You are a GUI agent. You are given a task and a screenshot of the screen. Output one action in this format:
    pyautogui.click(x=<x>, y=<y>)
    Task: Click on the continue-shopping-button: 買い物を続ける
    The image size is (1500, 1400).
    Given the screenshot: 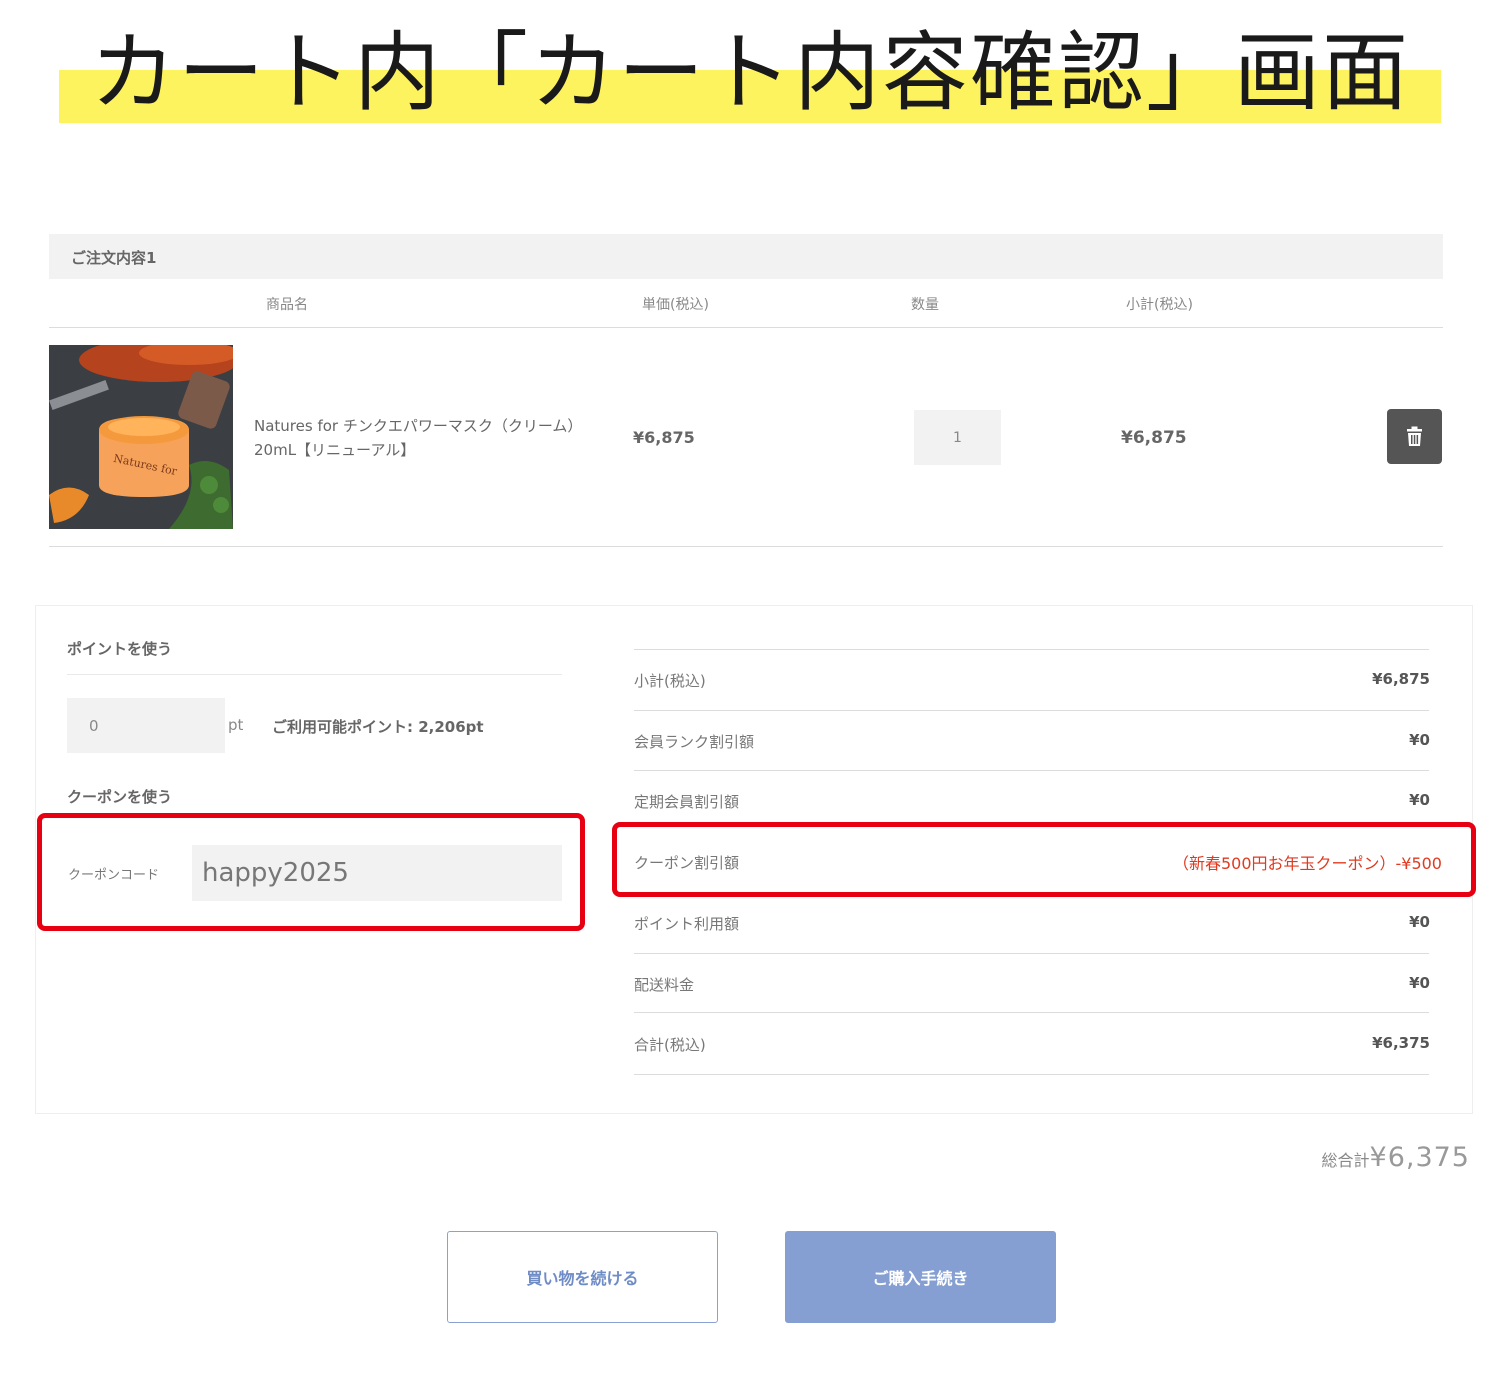 What is the action you would take?
    pyautogui.click(x=582, y=1277)
    